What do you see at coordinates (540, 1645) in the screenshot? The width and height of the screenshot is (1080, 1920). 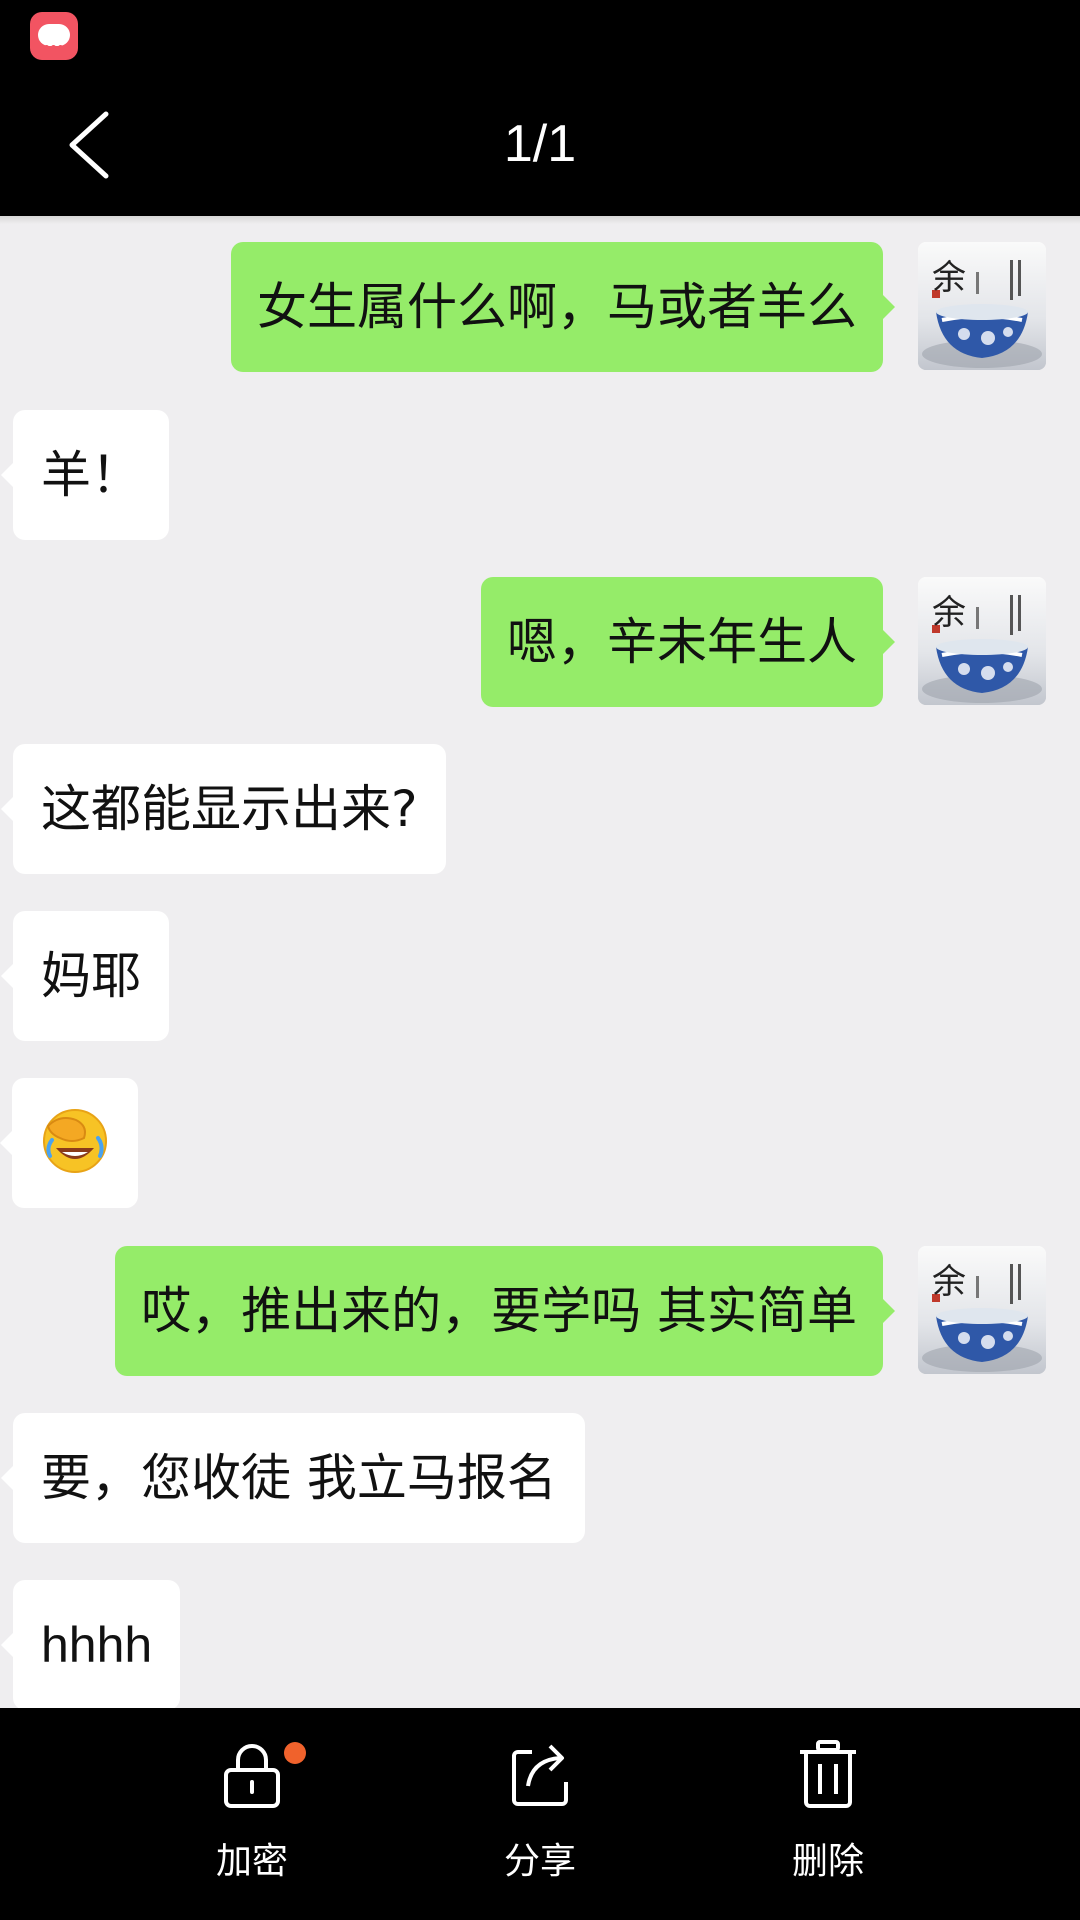 I see `message-row: hhhh` at bounding box center [540, 1645].